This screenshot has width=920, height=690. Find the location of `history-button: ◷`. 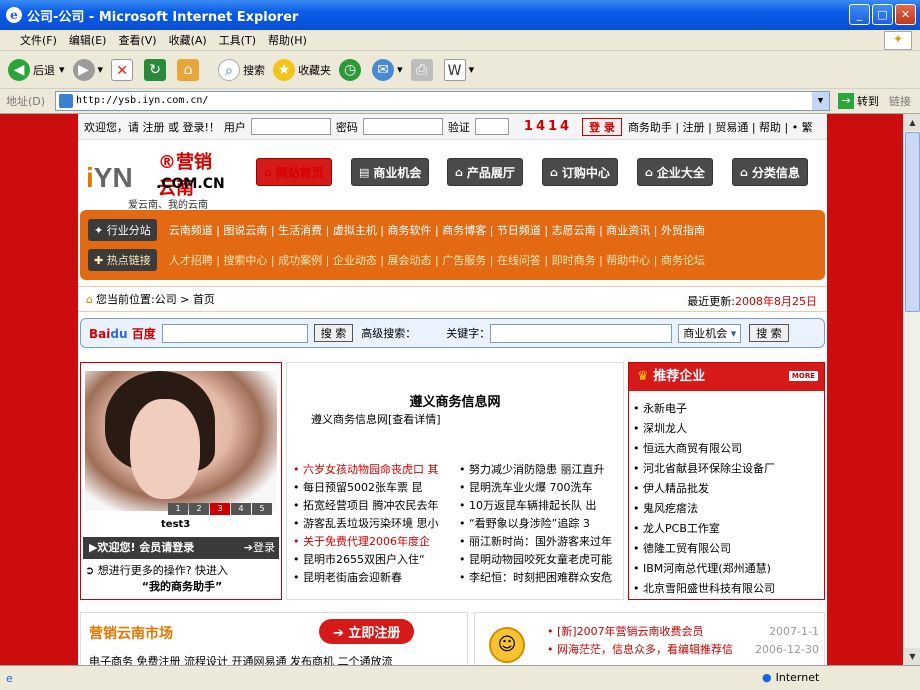

history-button: ◷ is located at coordinates (351, 69).